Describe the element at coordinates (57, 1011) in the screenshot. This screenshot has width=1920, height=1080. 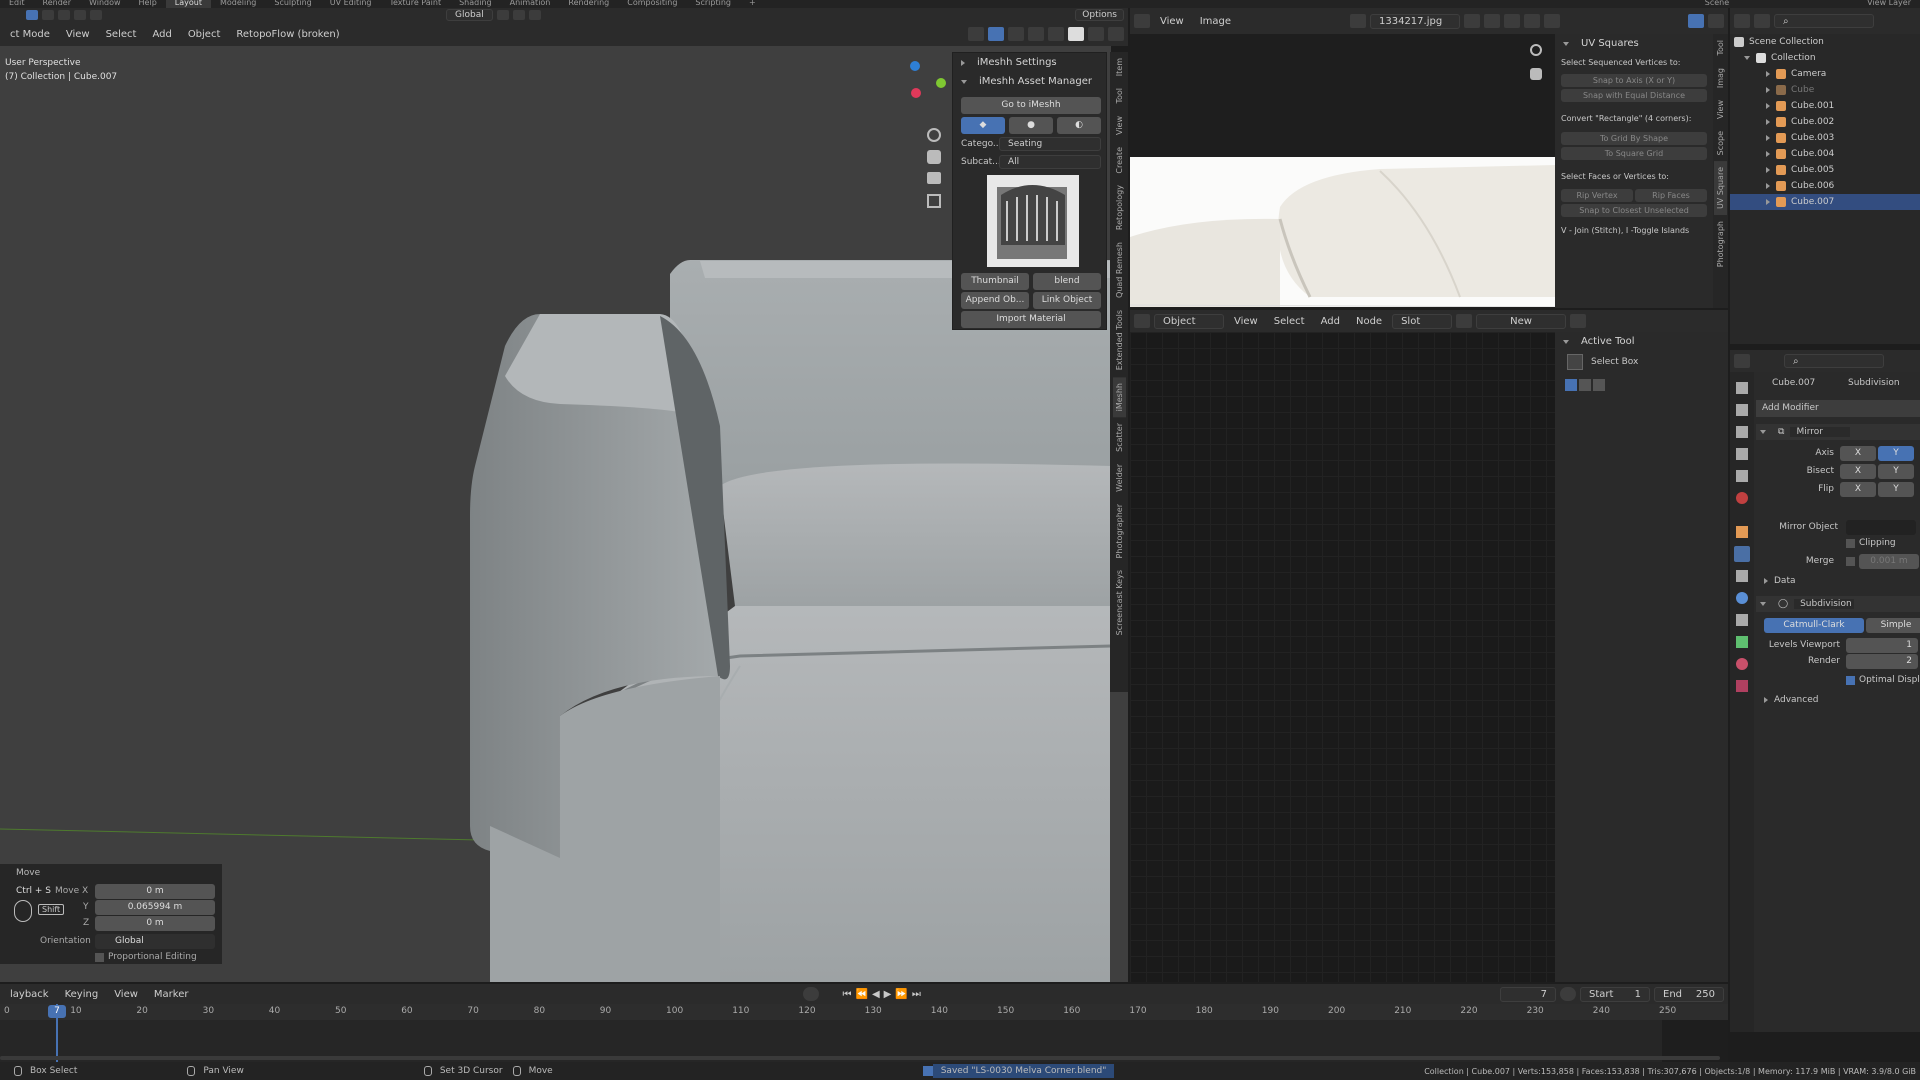
I see `playhead-frame-badge: 7` at that location.